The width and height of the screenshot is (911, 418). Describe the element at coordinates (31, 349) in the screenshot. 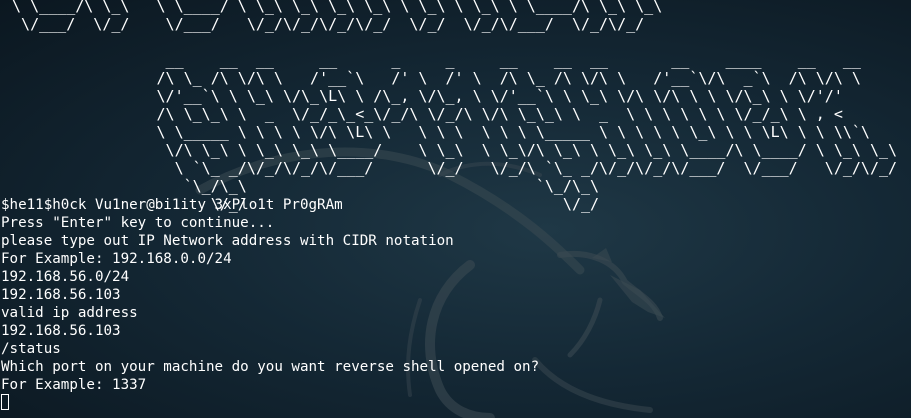

I see `status-line: /status` at that location.